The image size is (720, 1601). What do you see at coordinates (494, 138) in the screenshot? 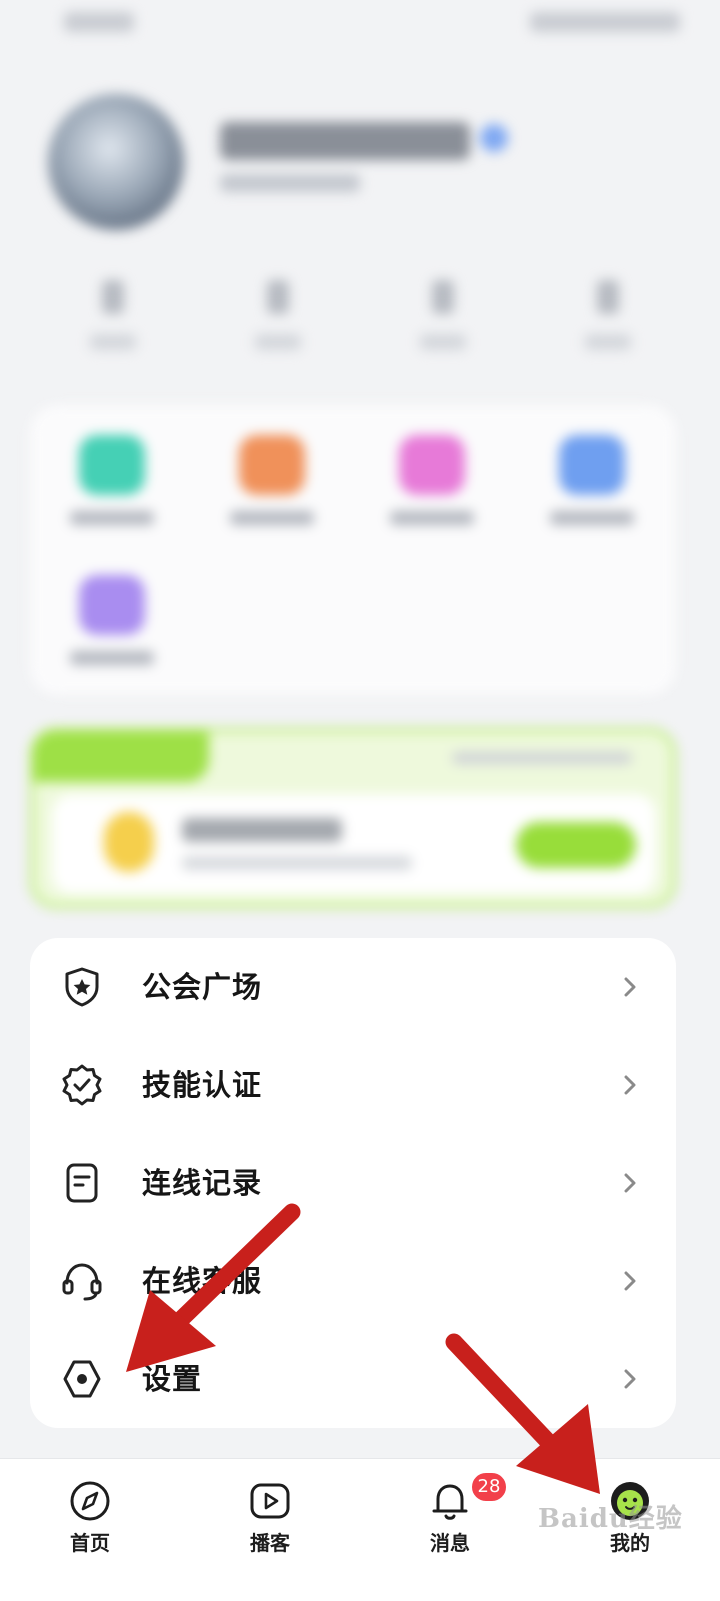
I see `verified-badge-icon` at bounding box center [494, 138].